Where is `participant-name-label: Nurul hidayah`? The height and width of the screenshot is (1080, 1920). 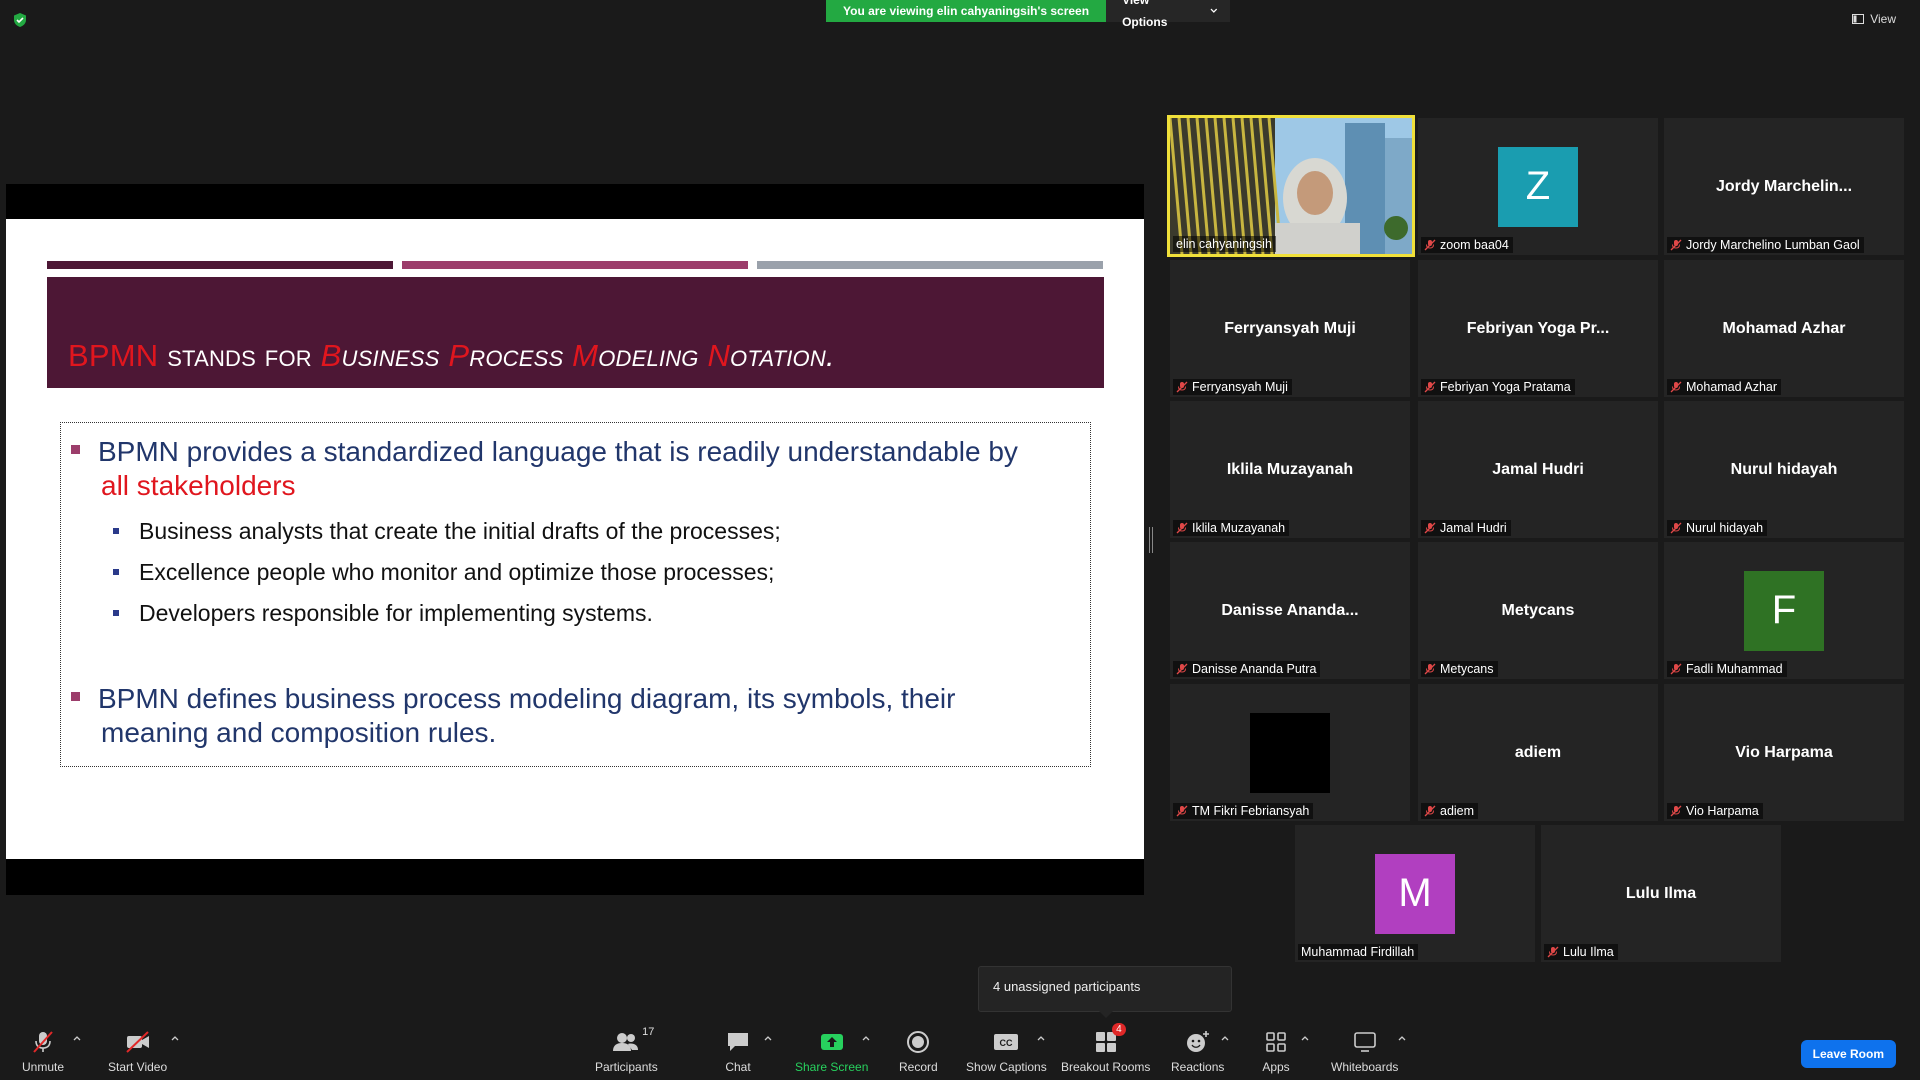
participant-name-label: Nurul hidayah is located at coordinates (1717, 528).